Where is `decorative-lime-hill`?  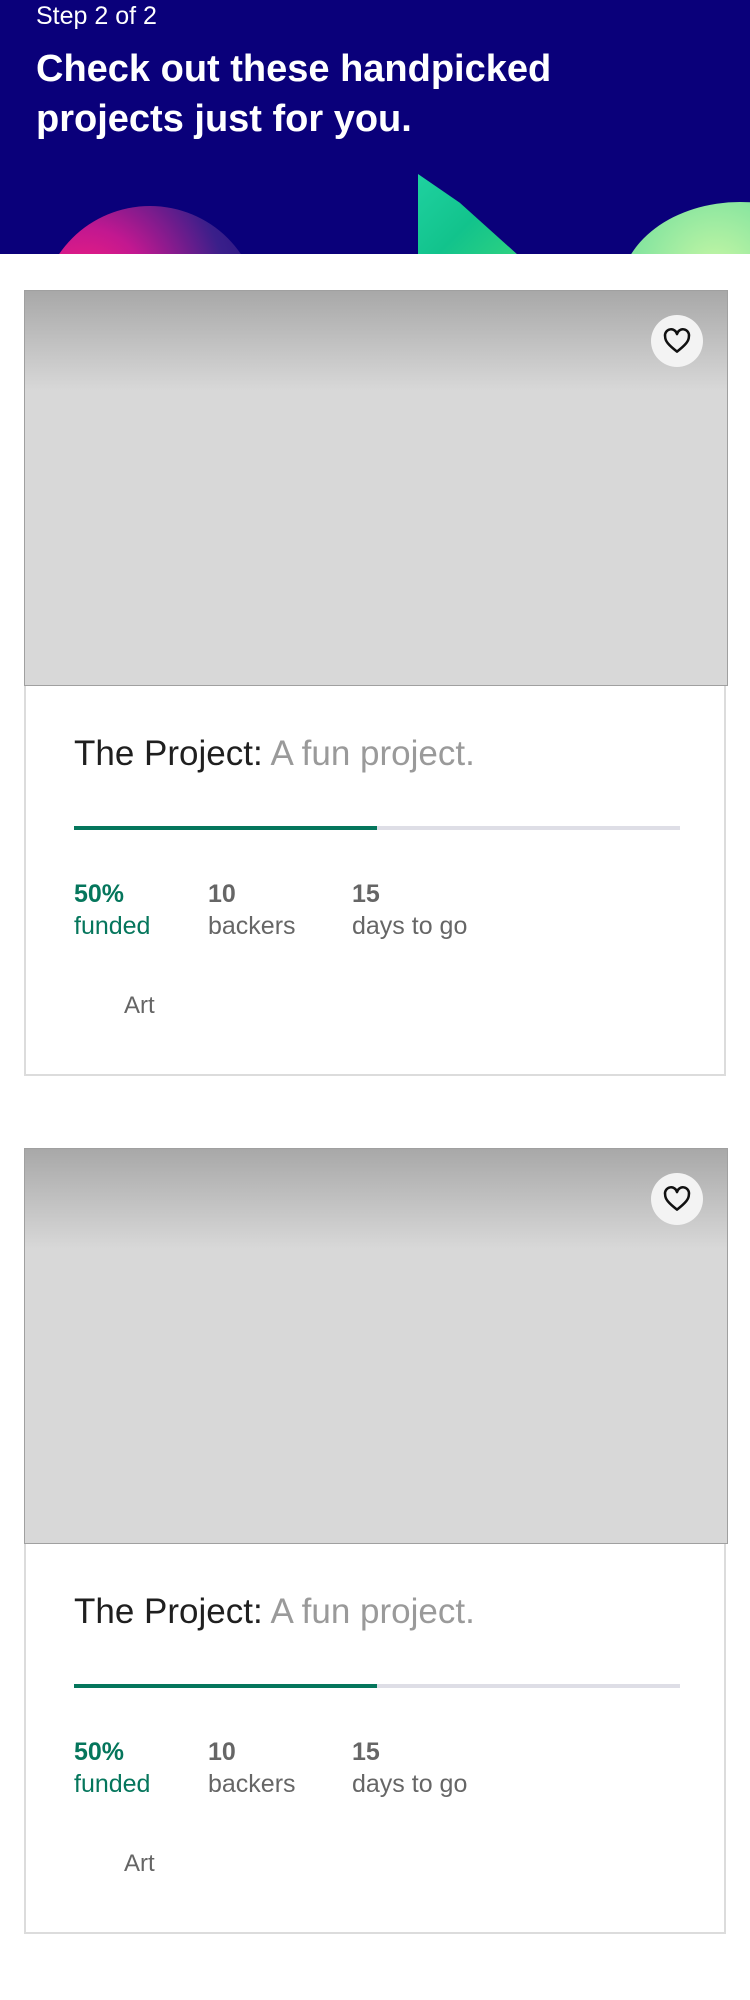 decorative-lime-hill is located at coordinates (685, 228).